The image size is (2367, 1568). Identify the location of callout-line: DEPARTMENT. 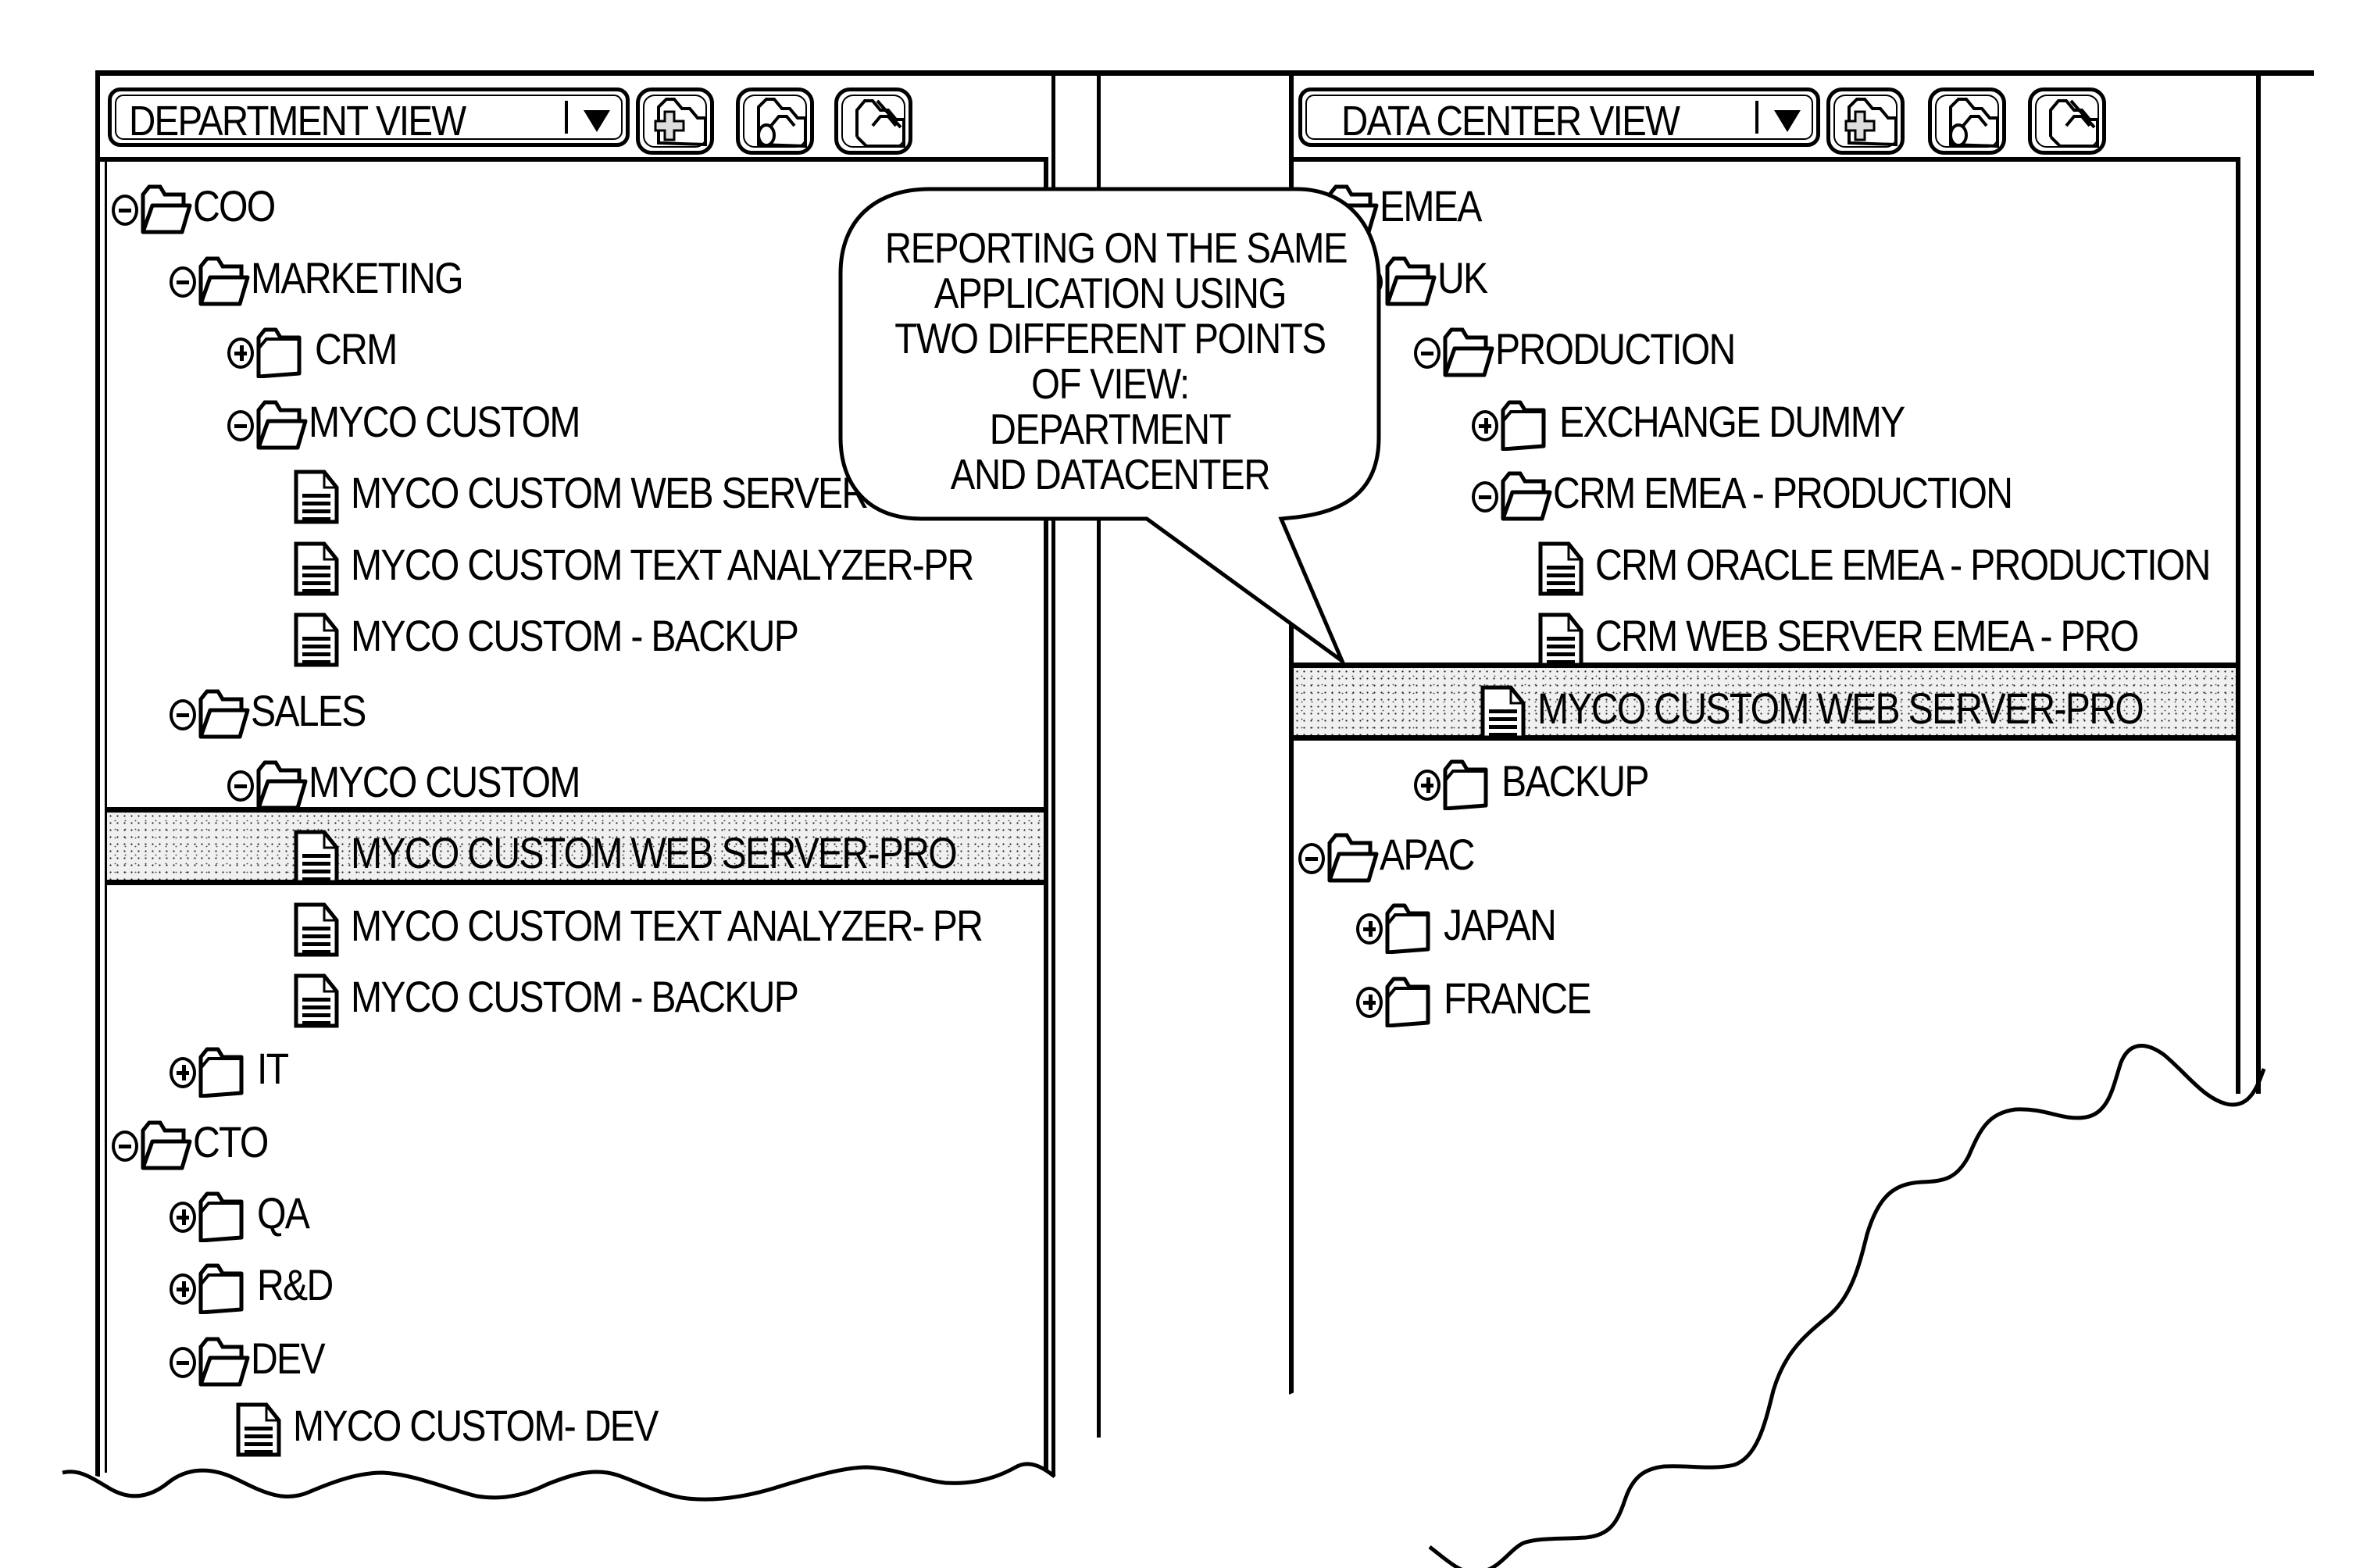
(1110, 429).